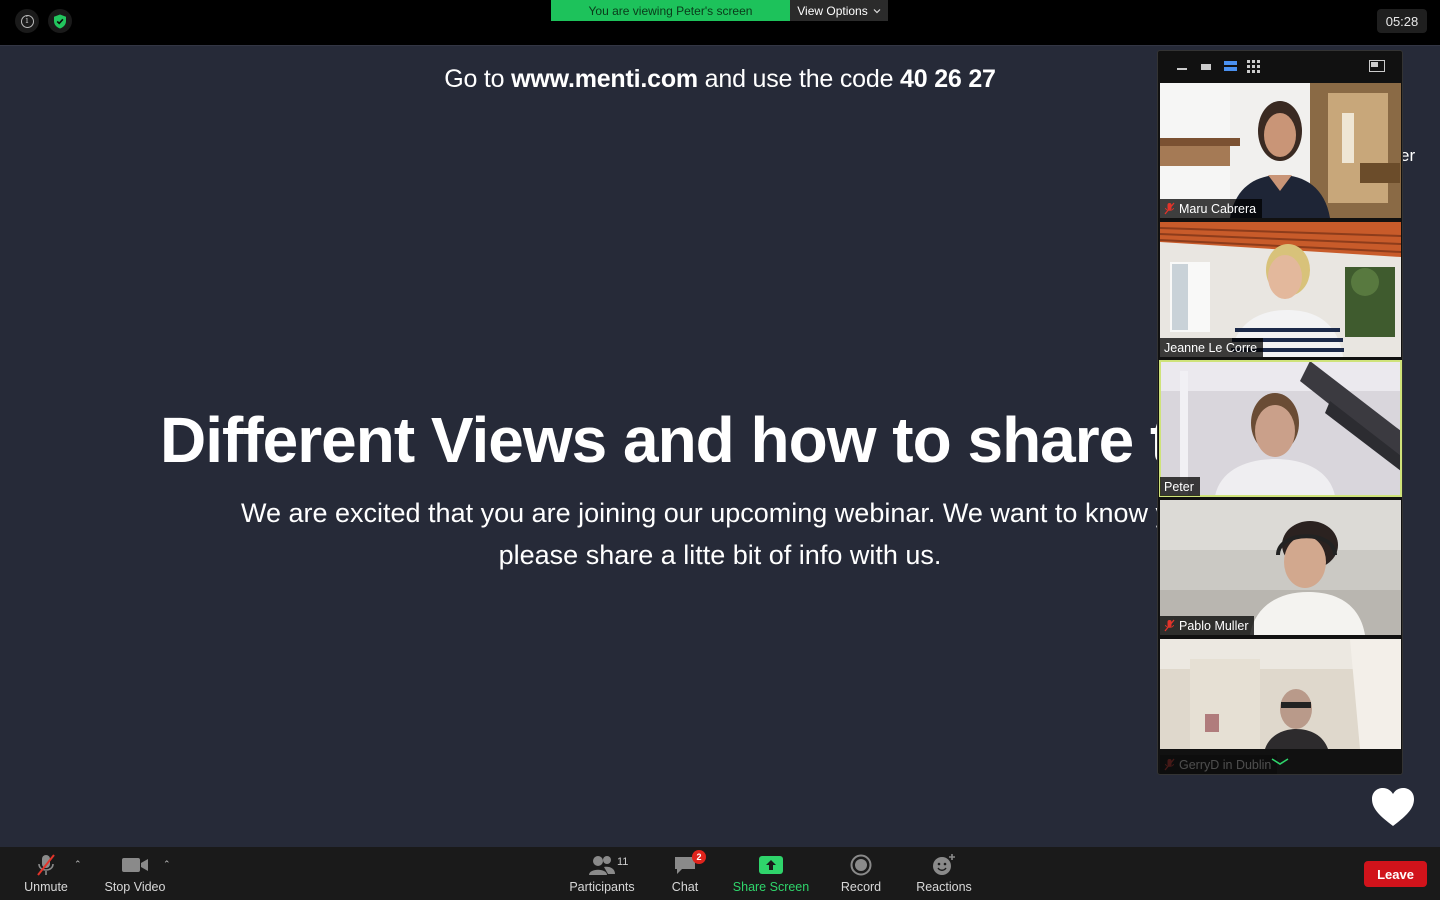  I want to click on participant-name-label: GerryD in Dublin, so click(1219, 764).